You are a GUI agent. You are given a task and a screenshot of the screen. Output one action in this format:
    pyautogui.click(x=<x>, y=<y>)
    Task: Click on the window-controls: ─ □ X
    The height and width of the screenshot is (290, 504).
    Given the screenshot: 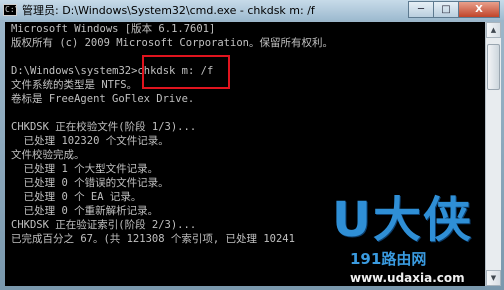 What is the action you would take?
    pyautogui.click(x=454, y=9)
    